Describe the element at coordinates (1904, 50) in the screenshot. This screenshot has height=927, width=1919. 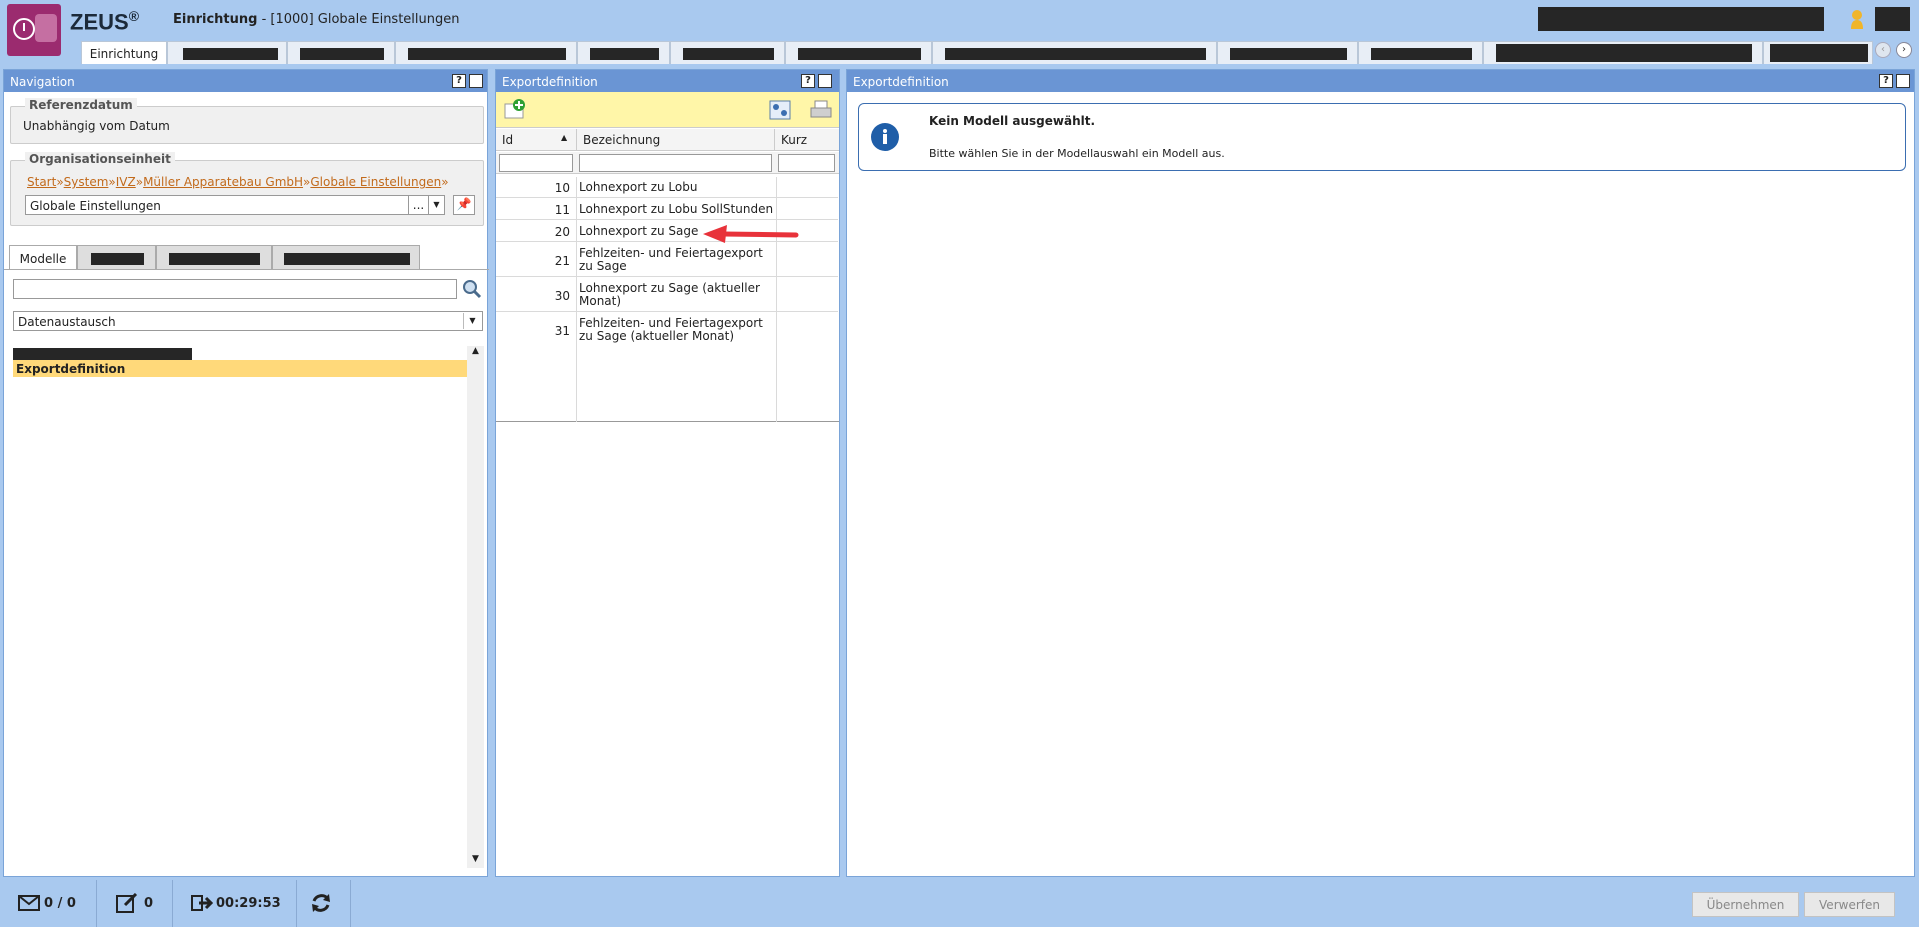
I see `tabs-scroll-right-icon: ›` at that location.